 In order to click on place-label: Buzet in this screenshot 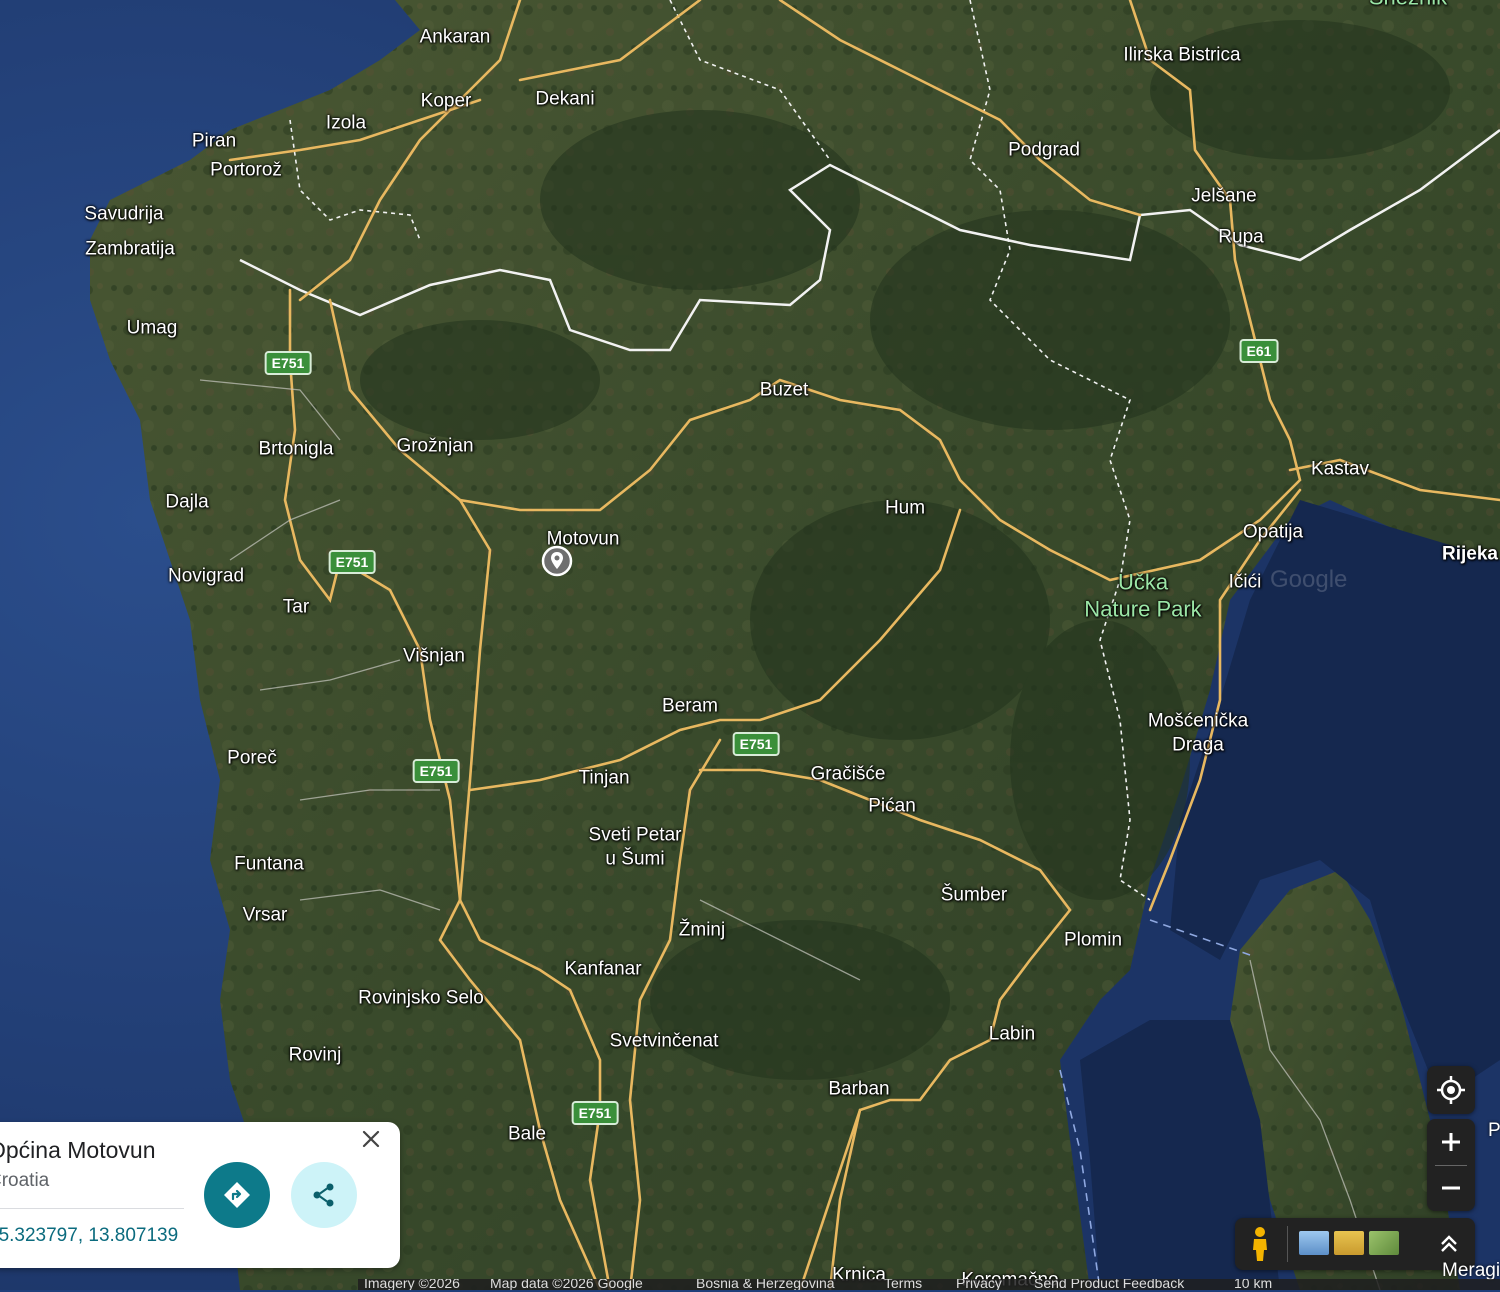, I will do `click(784, 390)`.